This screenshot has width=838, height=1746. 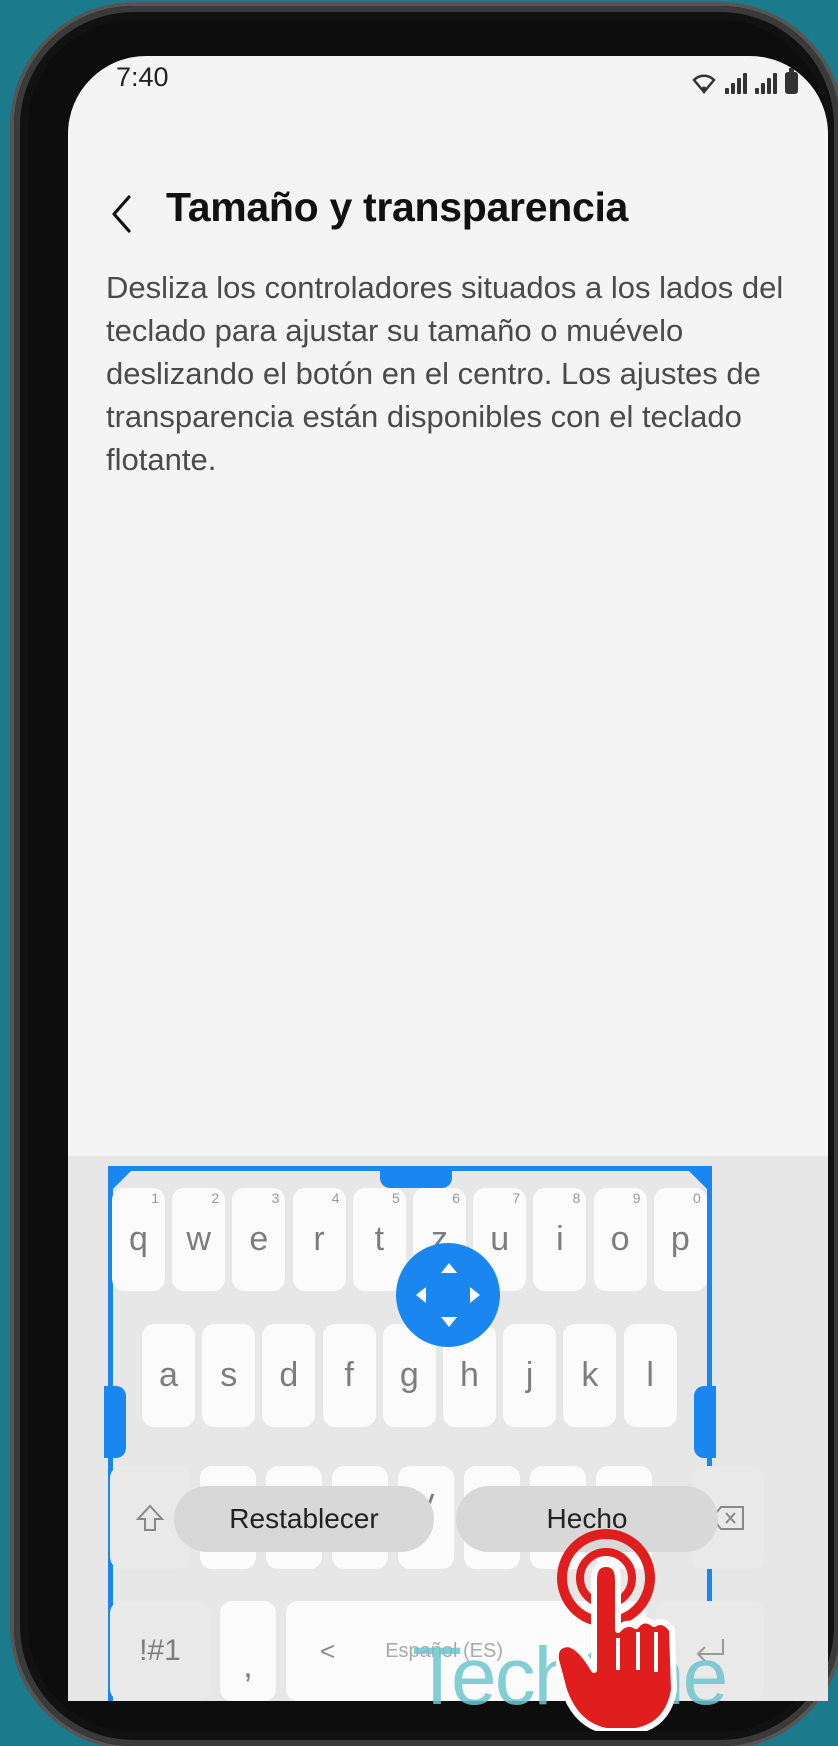 I want to click on keyboard-key-a: a, so click(x=168, y=1375).